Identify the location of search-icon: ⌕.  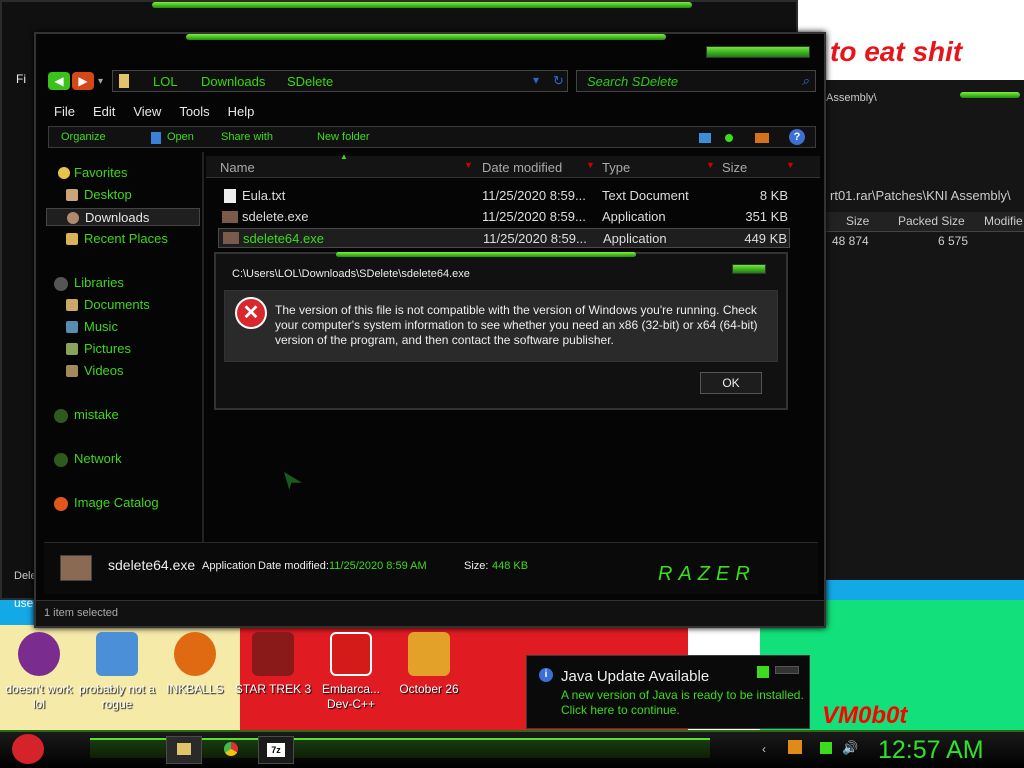
(805, 81).